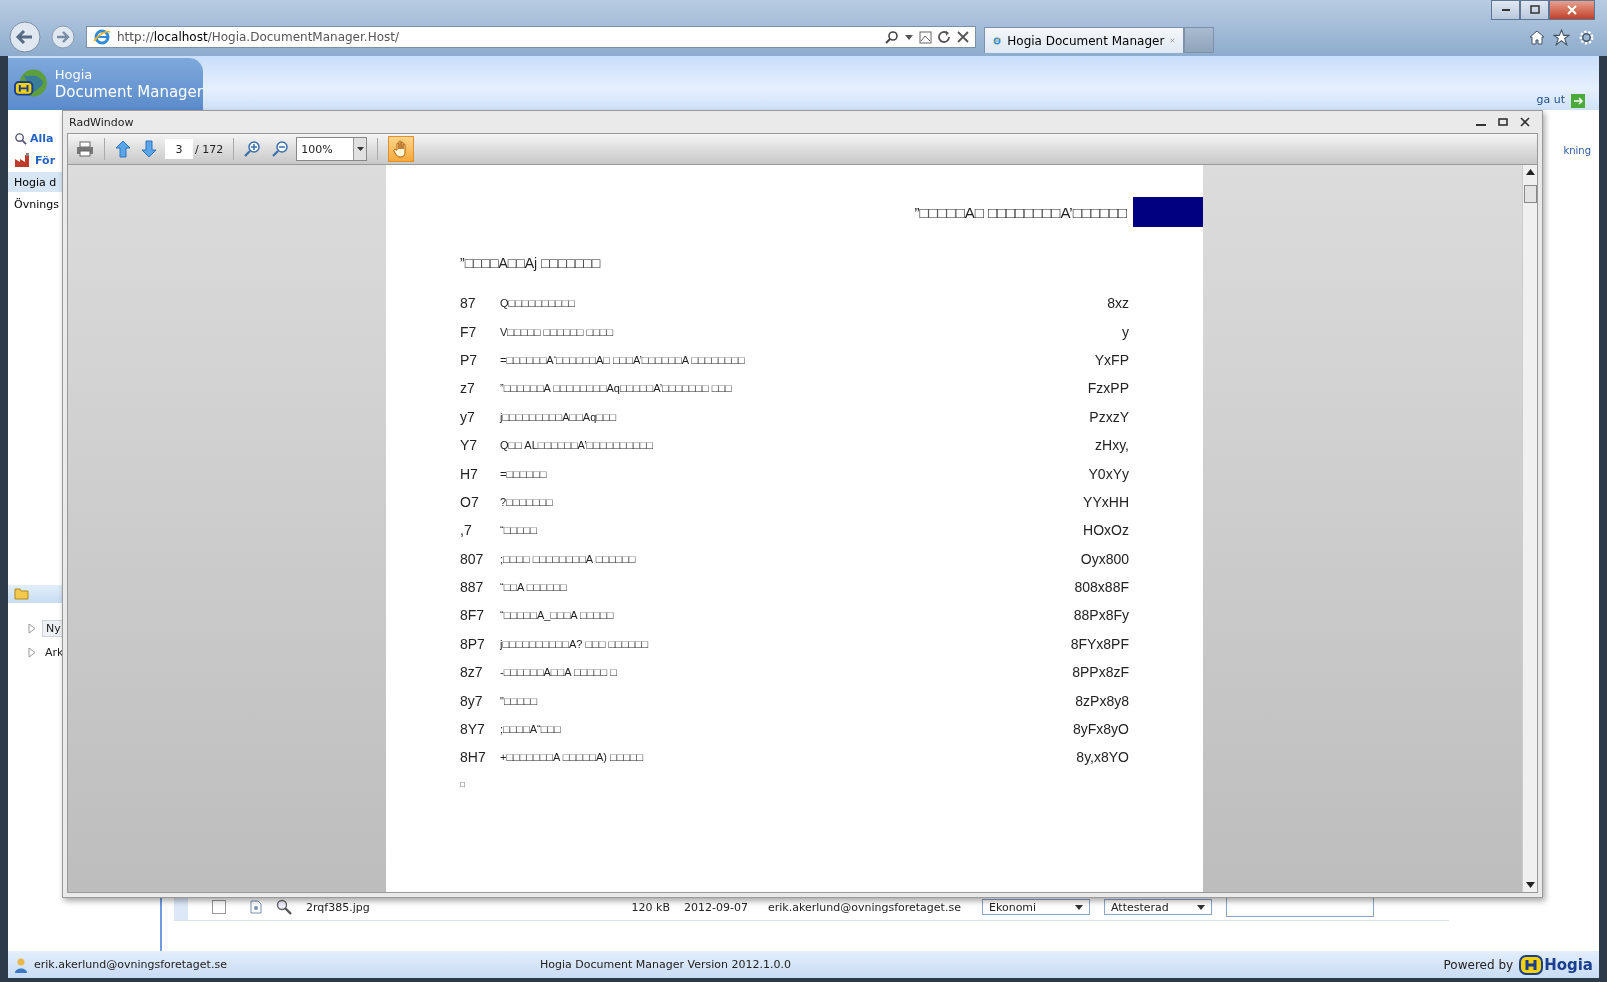 The image size is (1607, 982). What do you see at coordinates (102, 37) in the screenshot?
I see `browser-logo-icon` at bounding box center [102, 37].